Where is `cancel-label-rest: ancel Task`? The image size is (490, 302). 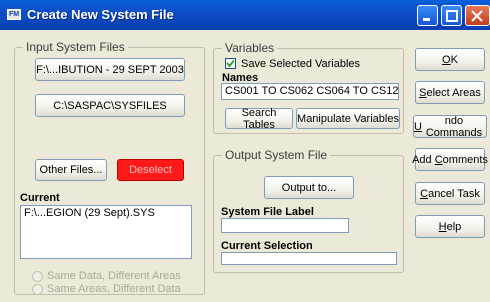
cancel-label-rest: ancel Task is located at coordinates (454, 193).